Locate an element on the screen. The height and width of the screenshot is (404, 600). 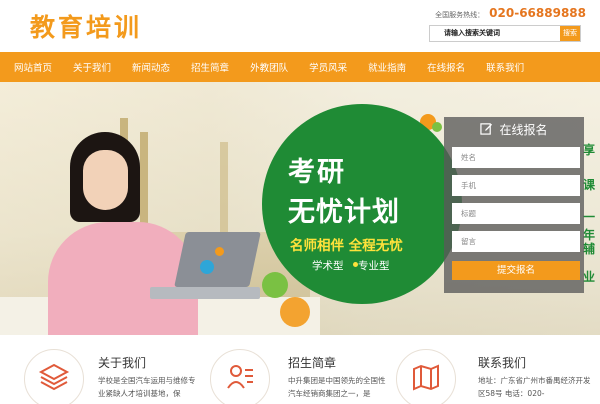
nav-item-news: 新闻动态 is located at coordinates (151, 67).